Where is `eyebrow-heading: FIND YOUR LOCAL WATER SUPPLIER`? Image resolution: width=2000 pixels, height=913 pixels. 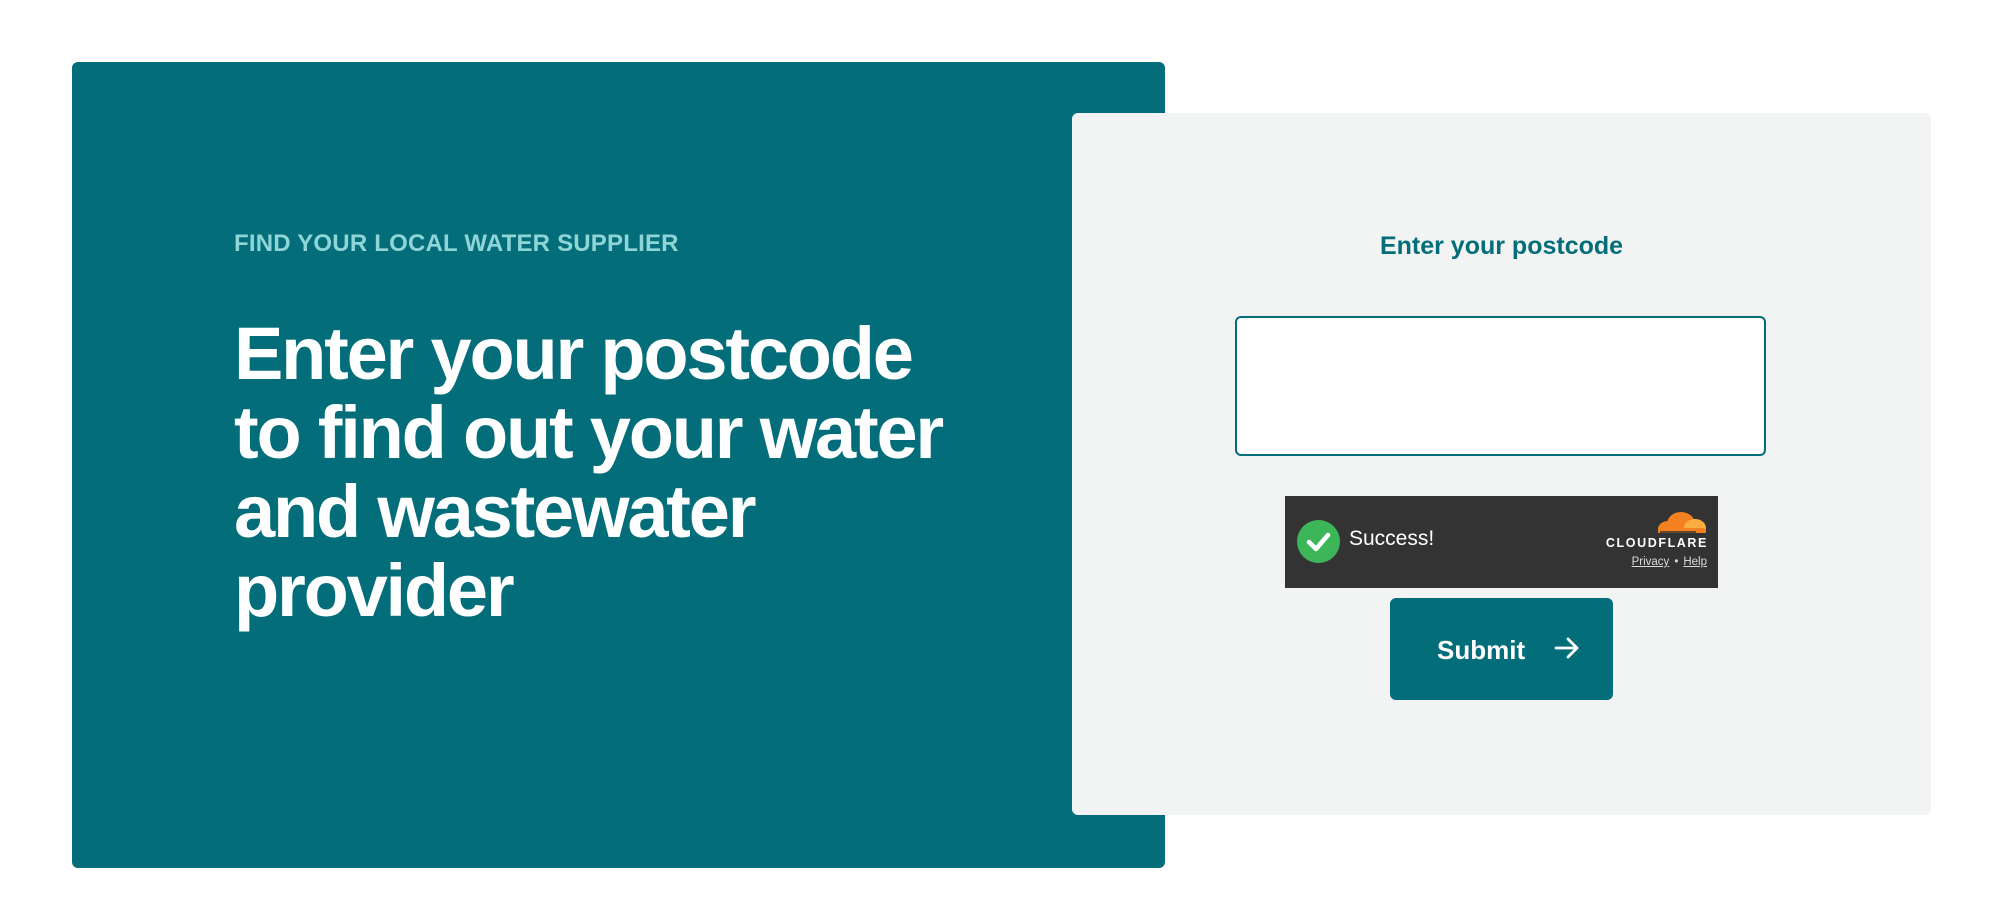
eyebrow-heading: FIND YOUR LOCAL WATER SUPPLIER is located at coordinates (456, 243).